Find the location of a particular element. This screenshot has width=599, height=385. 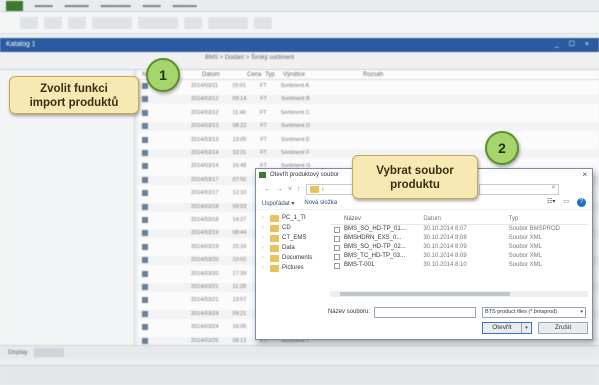

column-name: Název is located at coordinates (376, 218).